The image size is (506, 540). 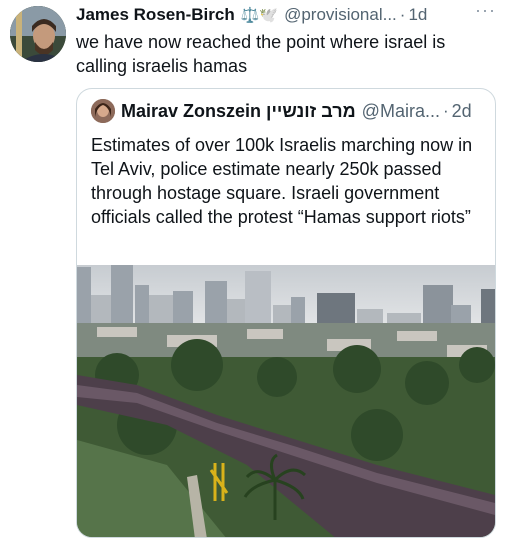 I want to click on quoted-tweet-timestamp: 2d, so click(x=462, y=111).